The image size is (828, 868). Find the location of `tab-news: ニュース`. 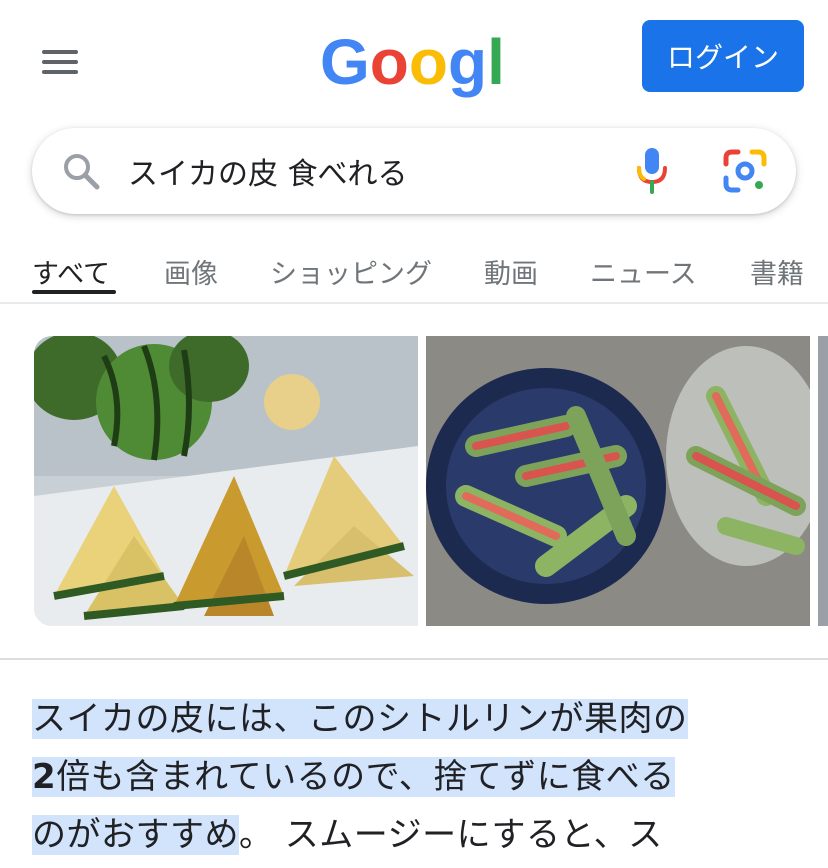

tab-news: ニュース is located at coordinates (643, 271).